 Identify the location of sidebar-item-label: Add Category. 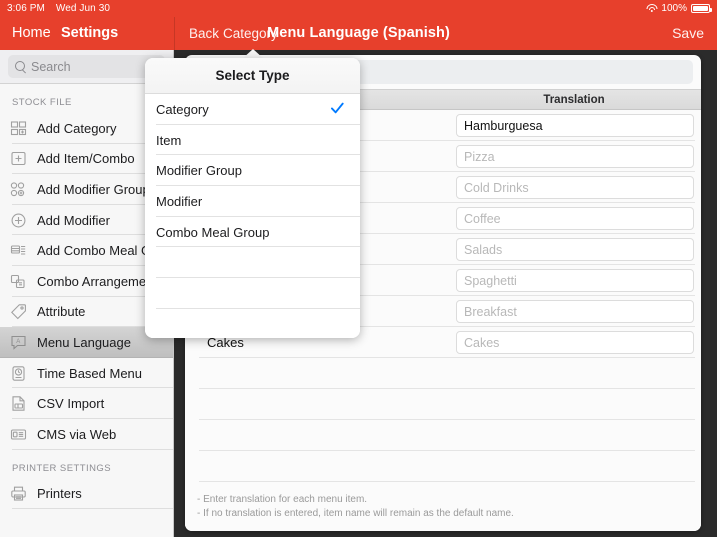
(77, 128).